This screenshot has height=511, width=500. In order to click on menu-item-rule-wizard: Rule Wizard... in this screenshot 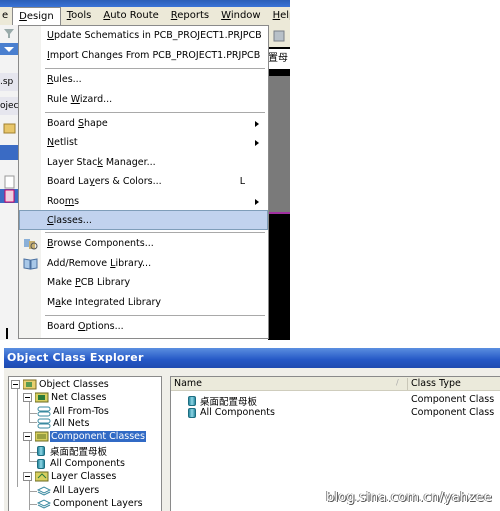, I will do `click(143, 99)`.